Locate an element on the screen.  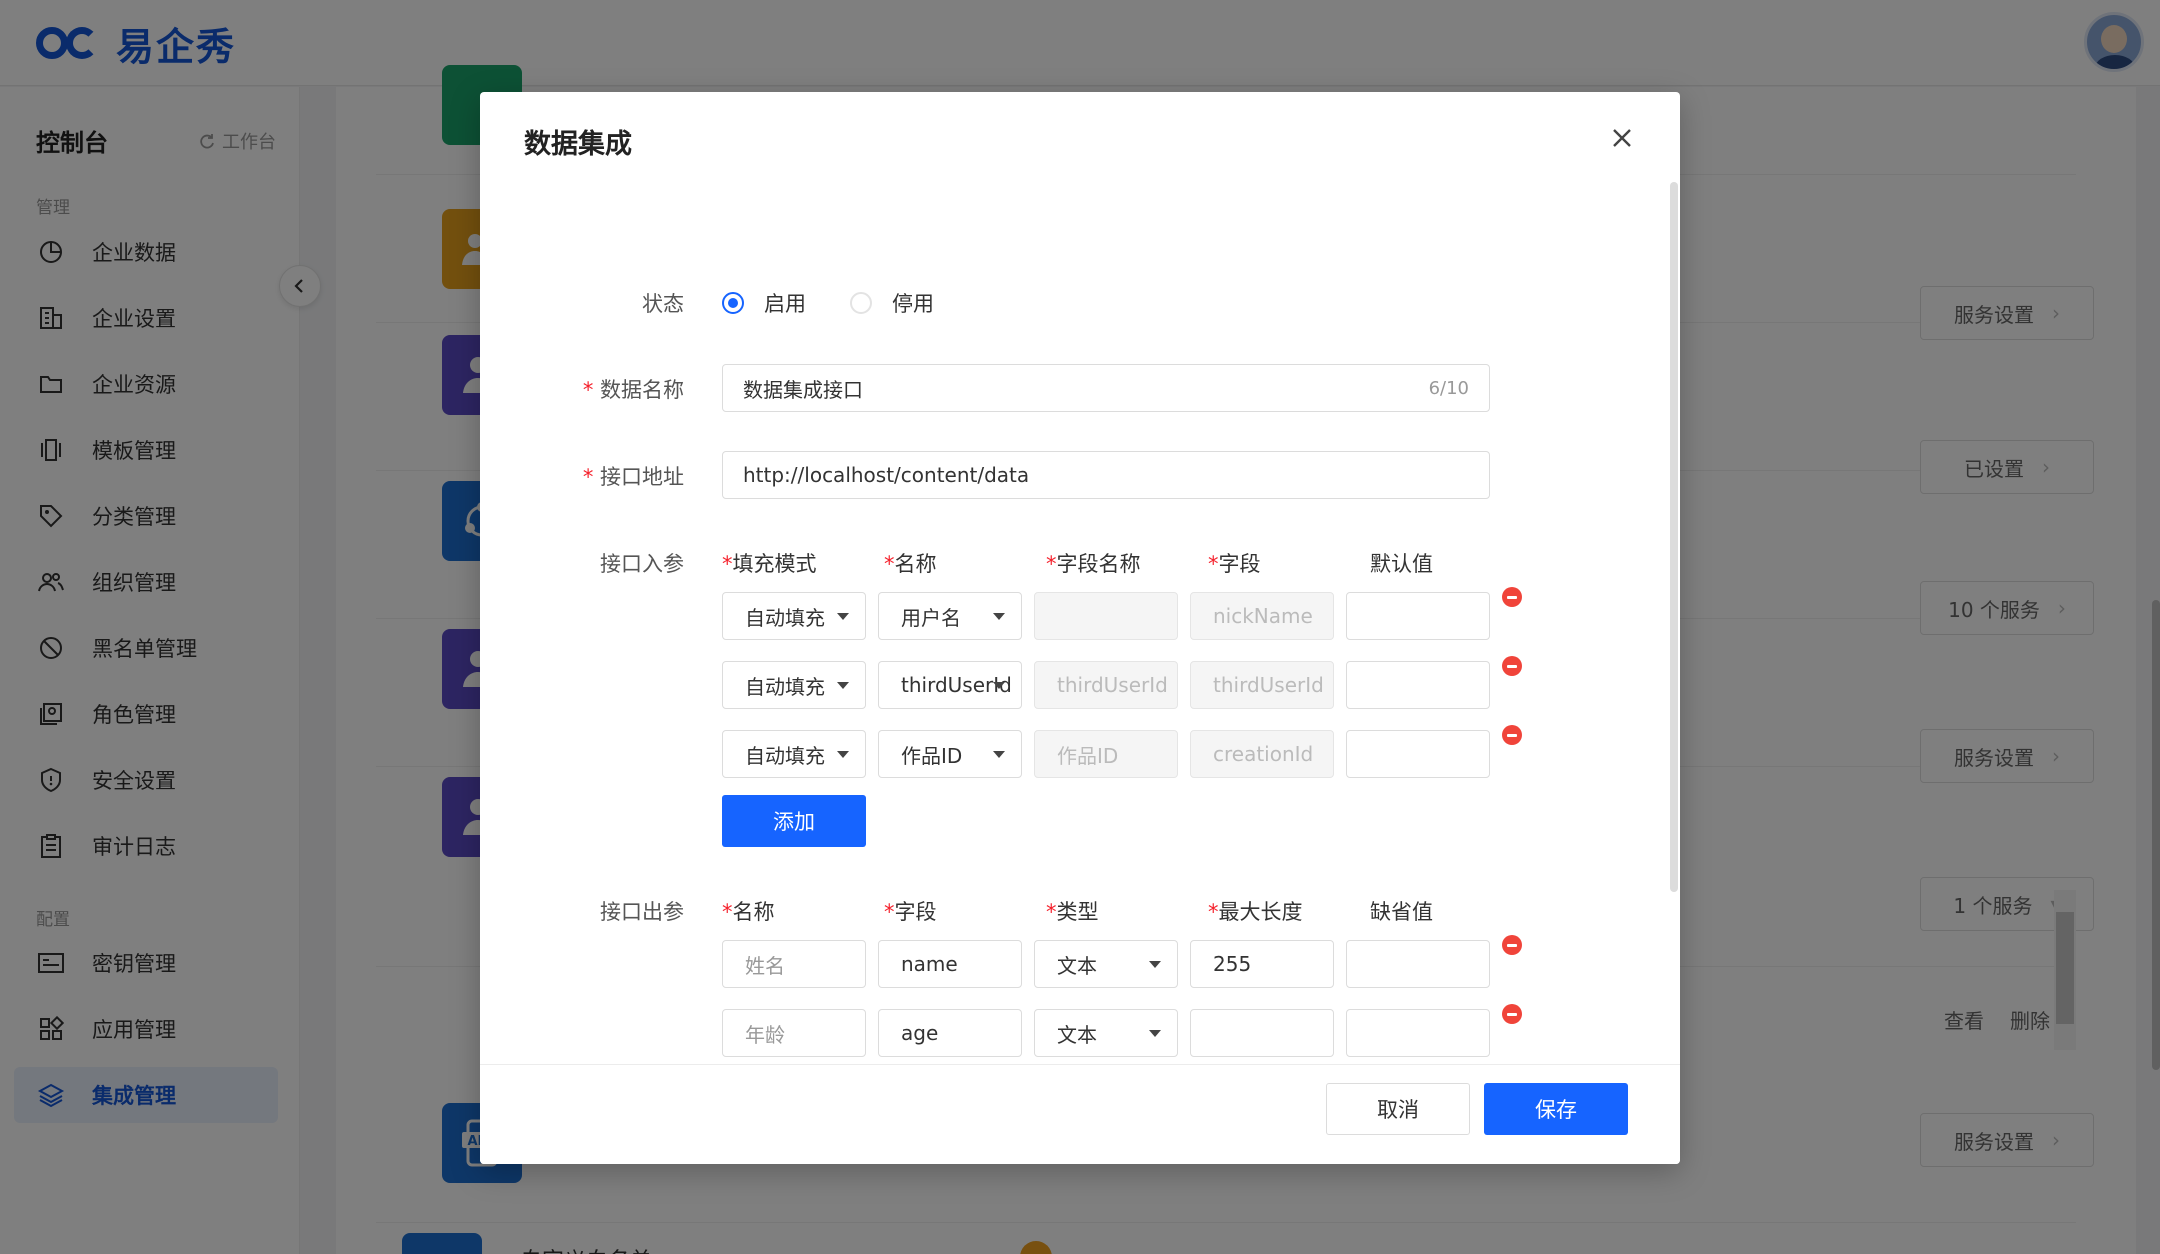
close-button is located at coordinates (1622, 138).